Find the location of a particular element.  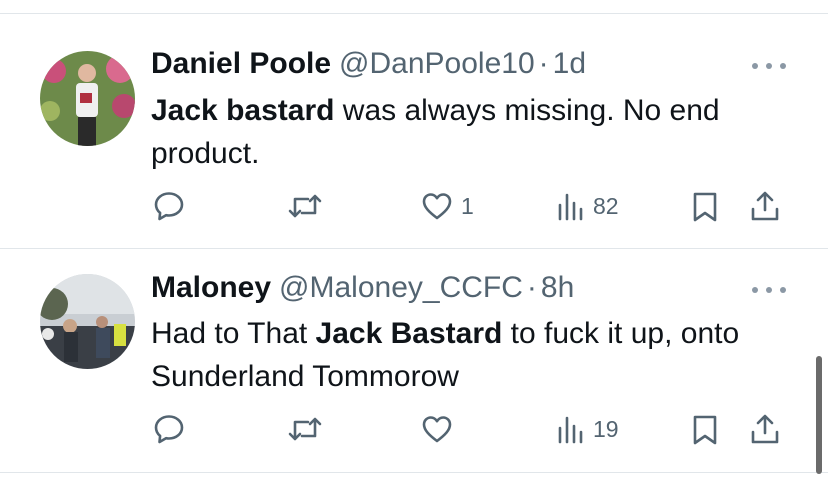

like-button is located at coordinates (441, 429).